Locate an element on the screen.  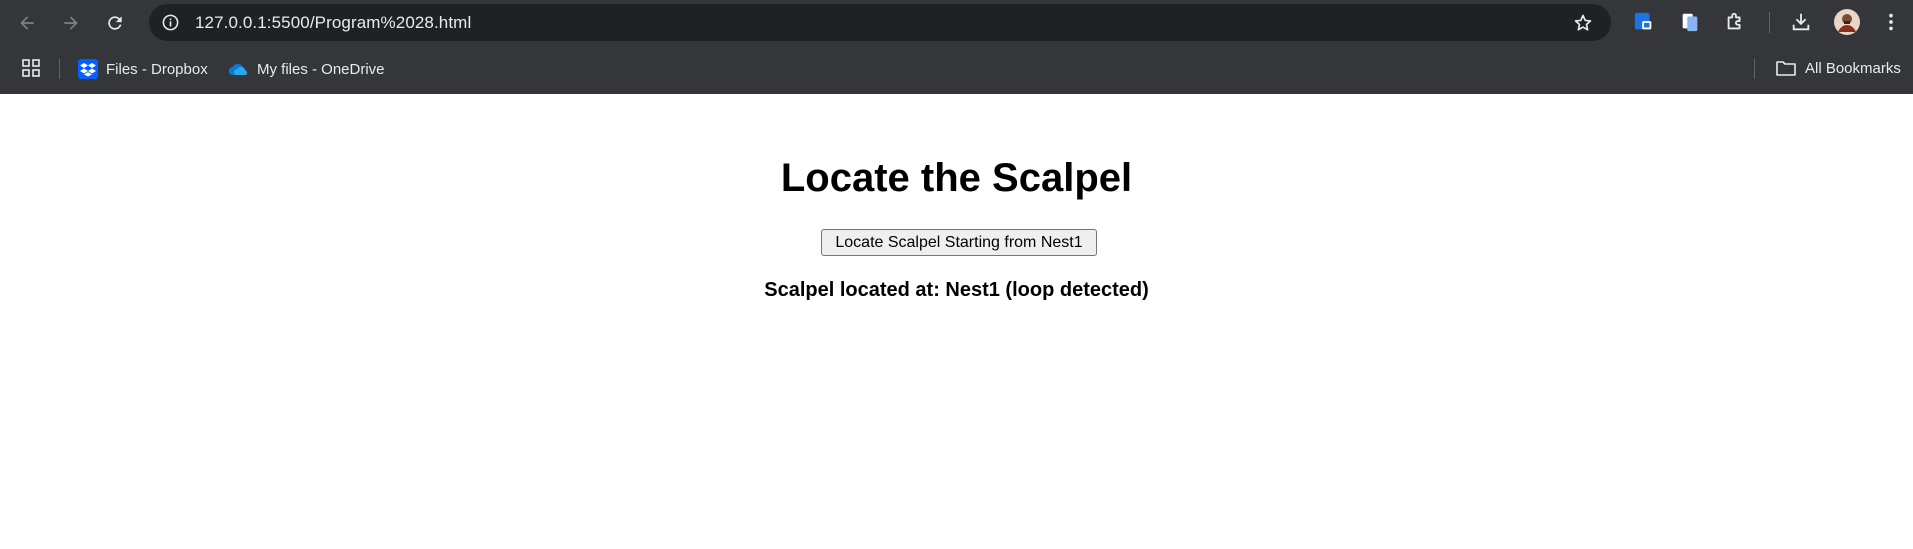
all-bookmarks-button: All Bookmarks is located at coordinates (1838, 68).